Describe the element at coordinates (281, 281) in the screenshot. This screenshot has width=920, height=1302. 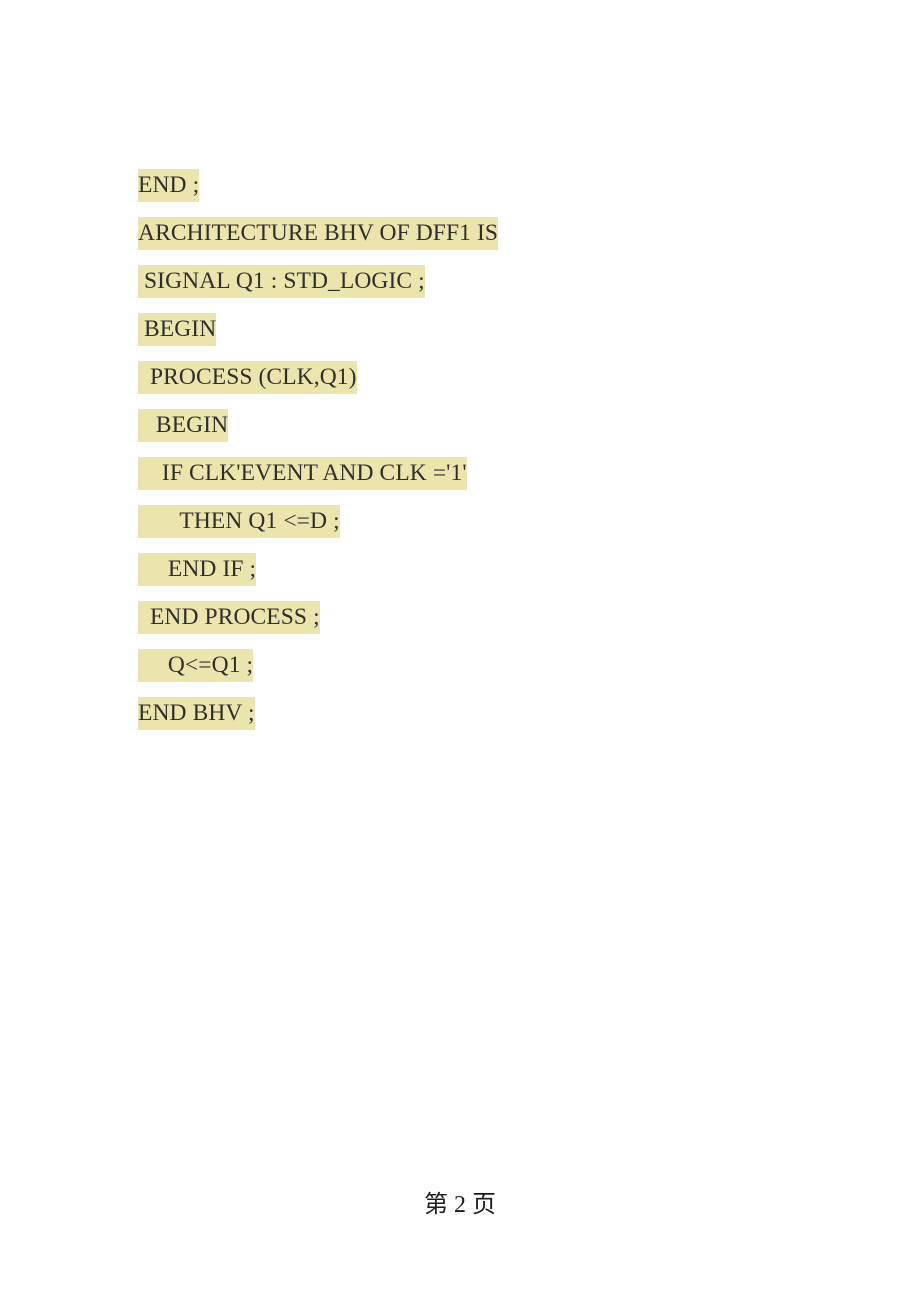
I see `code-line-text: SIGNAL Q1 : STD_LOGIC ;` at that location.